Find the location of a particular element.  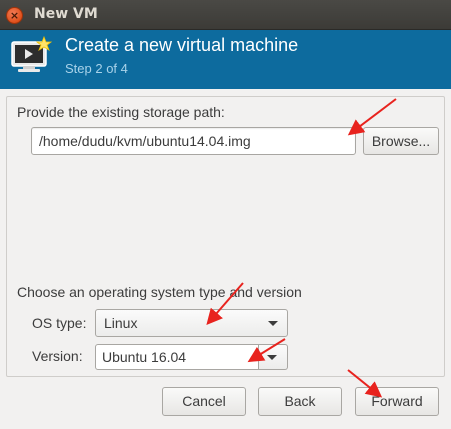

os-version-input: Ubuntu 16.04 is located at coordinates (177, 357).